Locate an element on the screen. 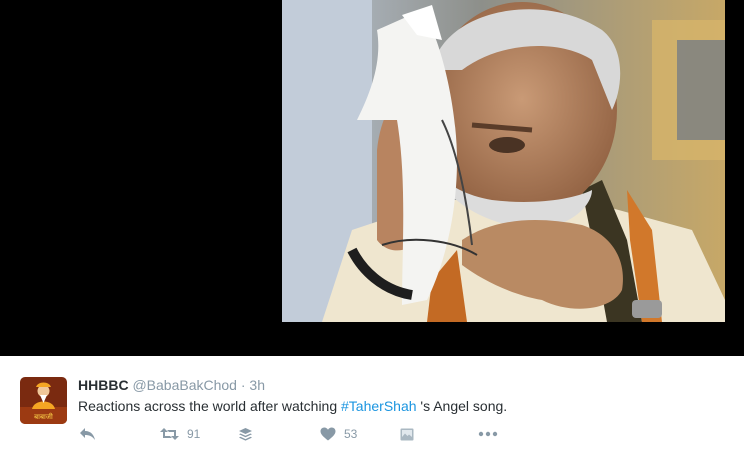 The image size is (744, 456). retweet-count: 91 is located at coordinates (194, 434).